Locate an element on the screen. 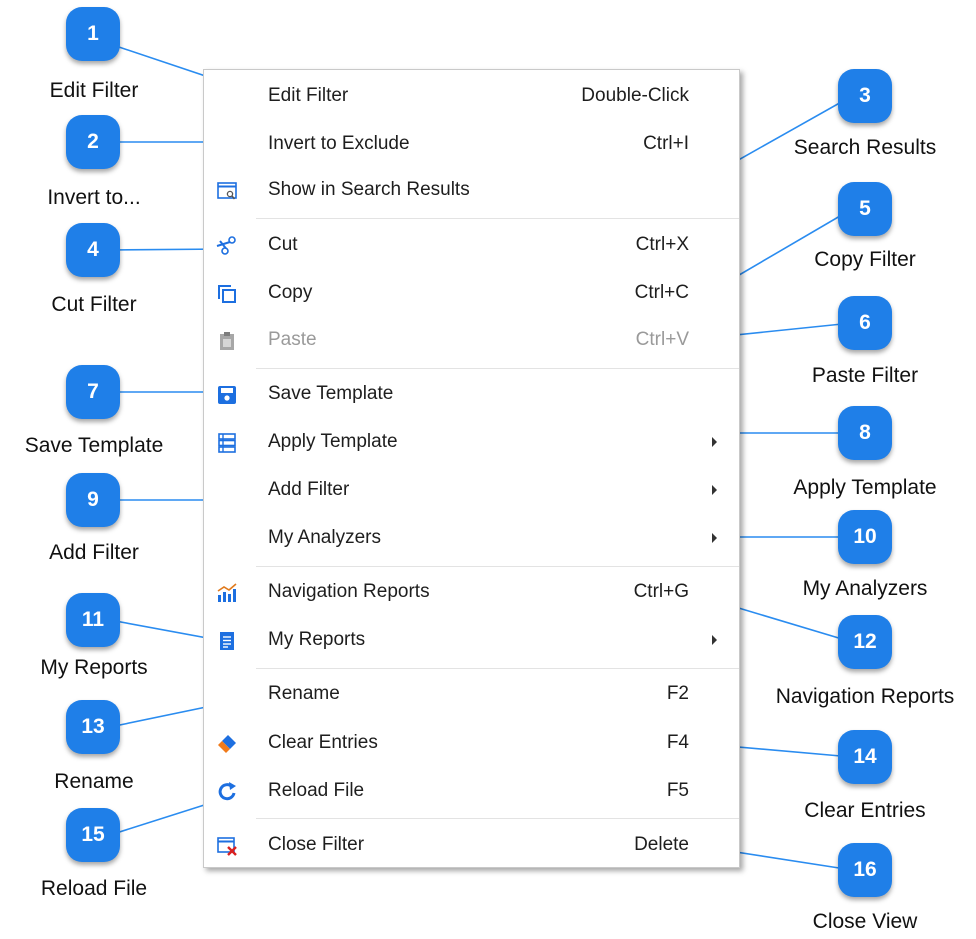 The height and width of the screenshot is (939, 976). callout-caption-15: Reload File is located at coordinates (94, 888).